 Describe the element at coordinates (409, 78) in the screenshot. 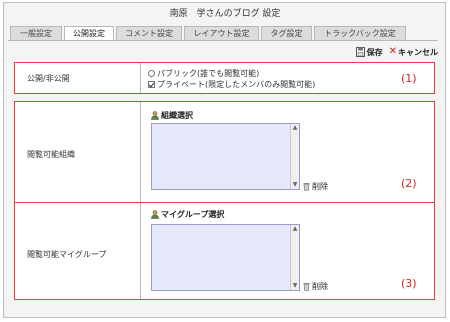

I see `section-marker-1: (1)` at that location.